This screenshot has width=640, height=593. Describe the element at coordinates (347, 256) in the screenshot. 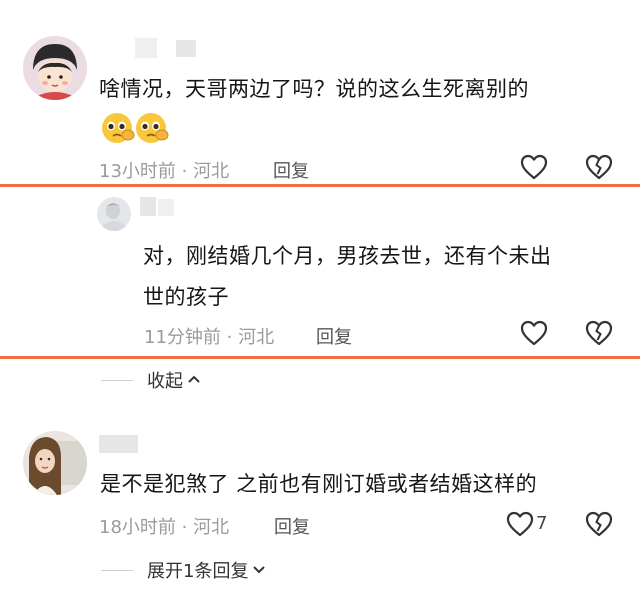

I see `reply-text-line: 对，刚结婚几个月，男孩去世，还有个未出` at that location.